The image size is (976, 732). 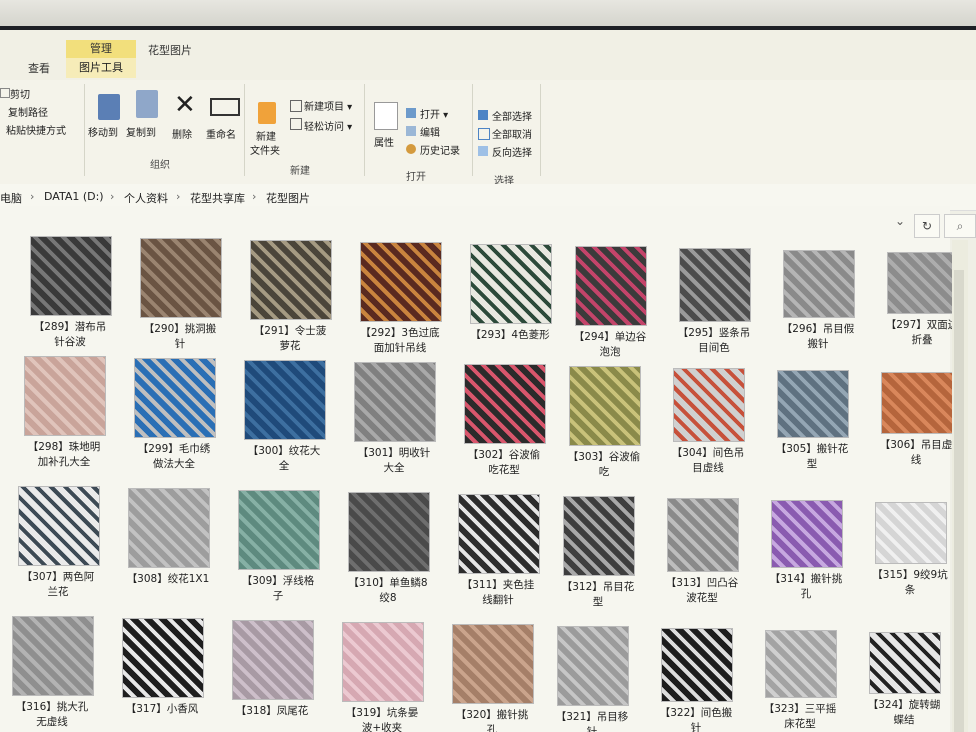 What do you see at coordinates (492, 715) in the screenshot?
I see `file-name-line1: 【320】搬针挑` at bounding box center [492, 715].